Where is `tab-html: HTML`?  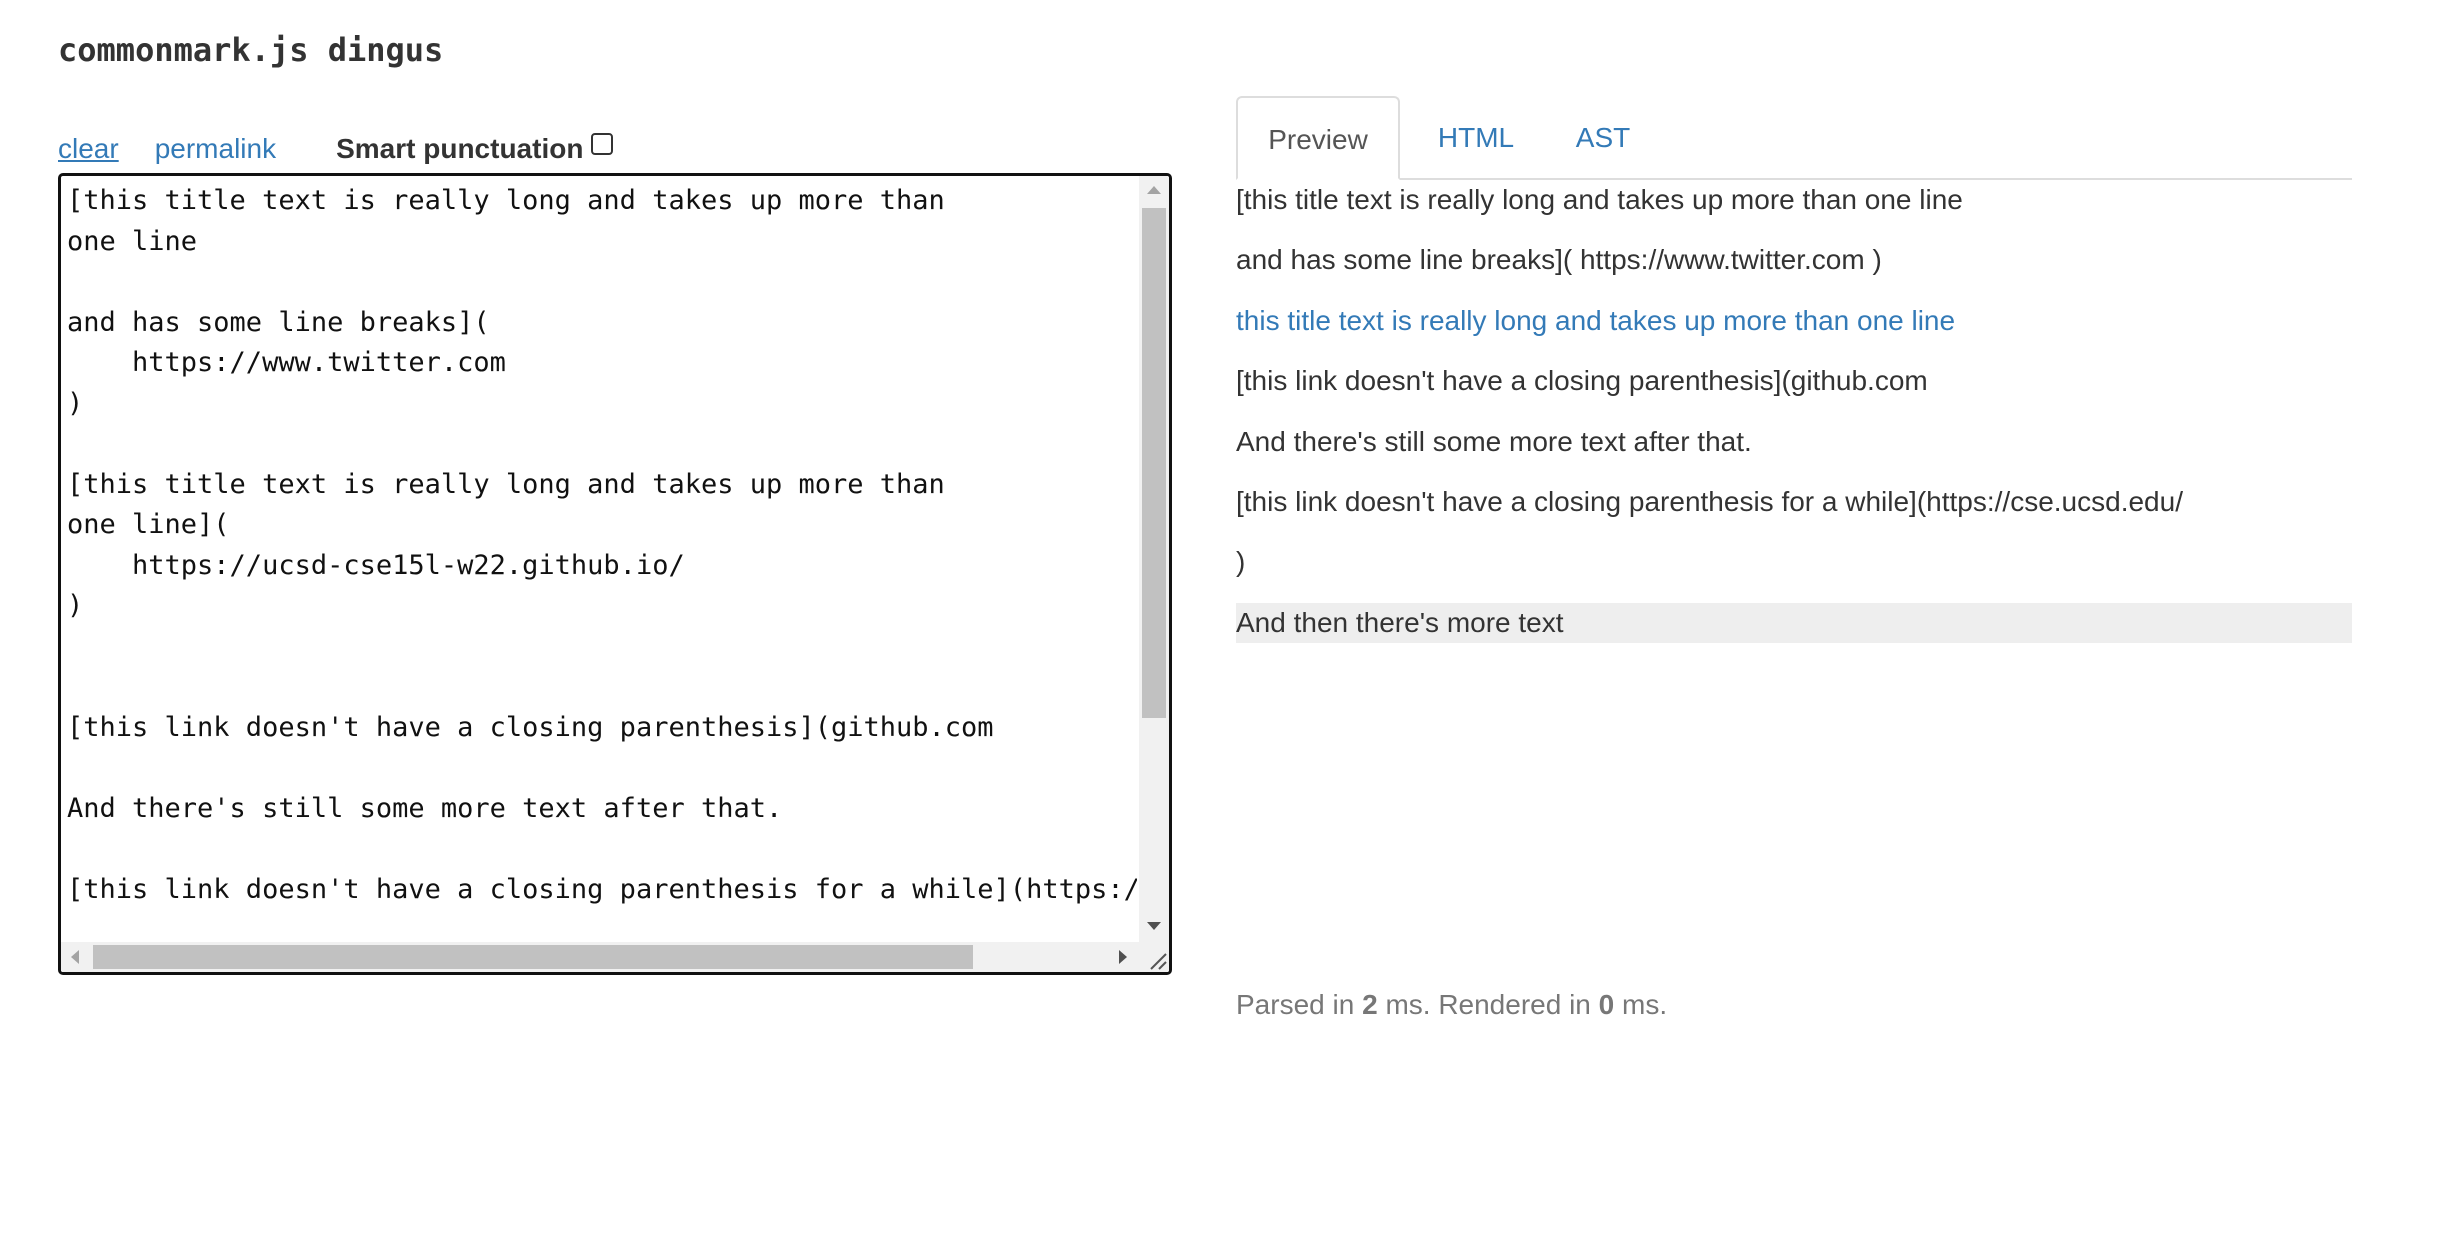 tab-html: HTML is located at coordinates (1476, 138).